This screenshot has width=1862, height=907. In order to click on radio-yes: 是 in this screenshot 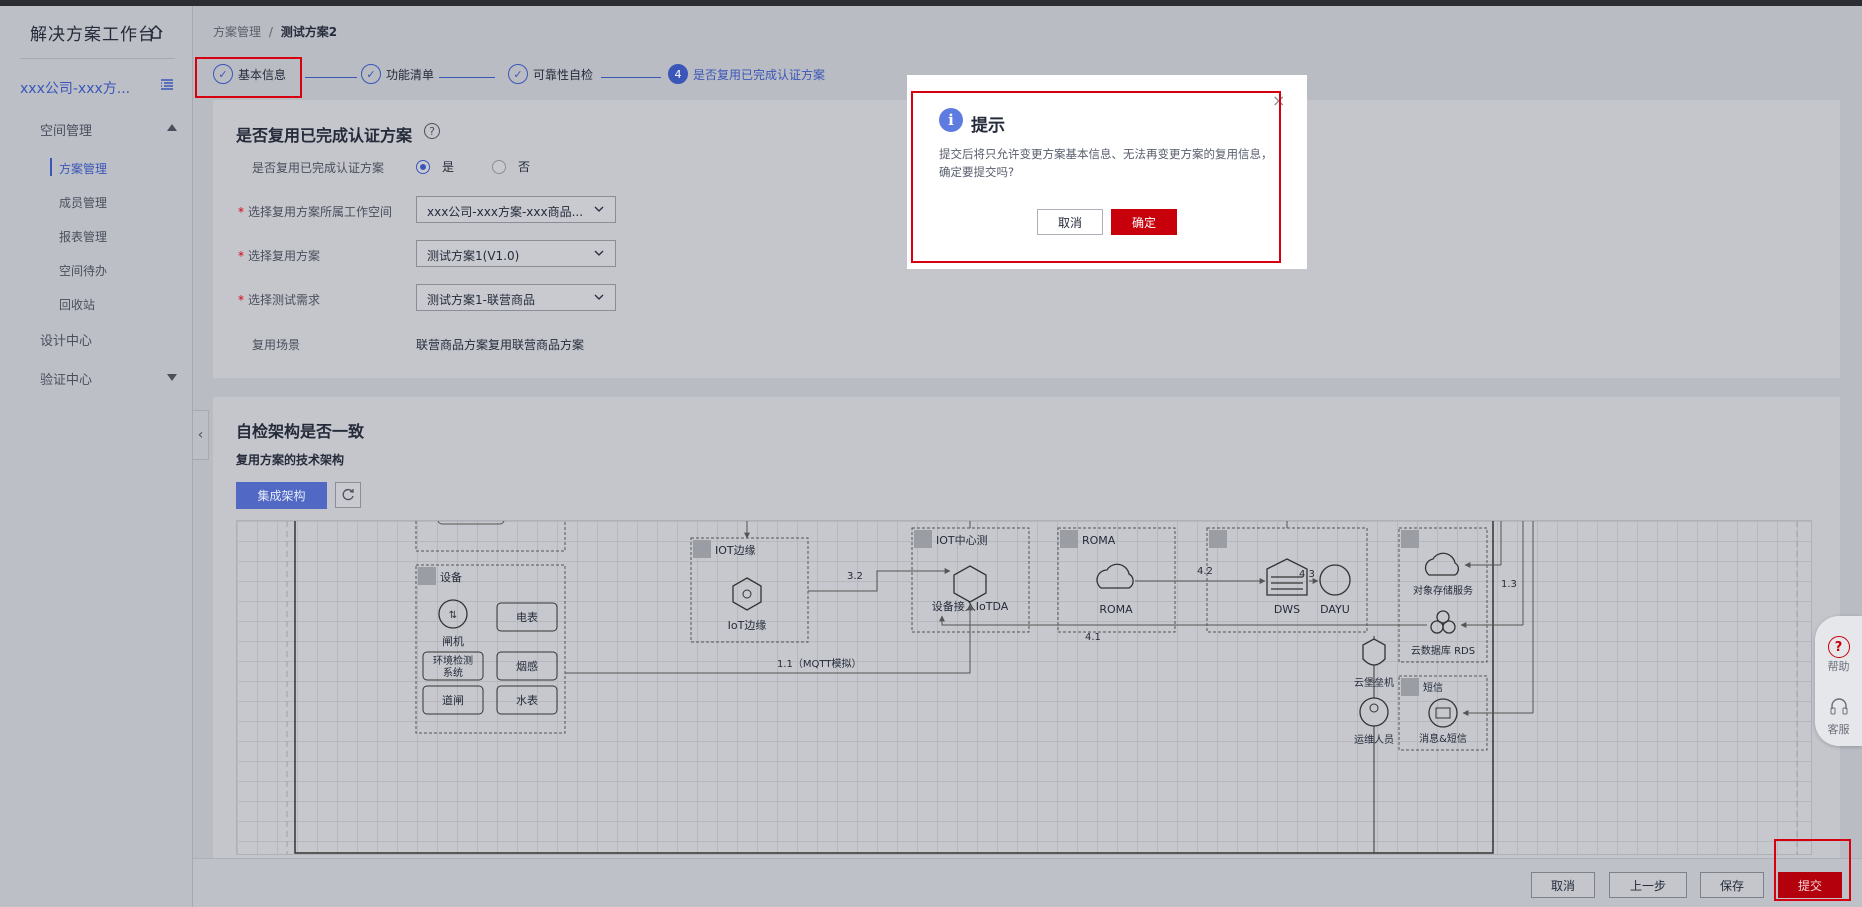, I will do `click(435, 166)`.